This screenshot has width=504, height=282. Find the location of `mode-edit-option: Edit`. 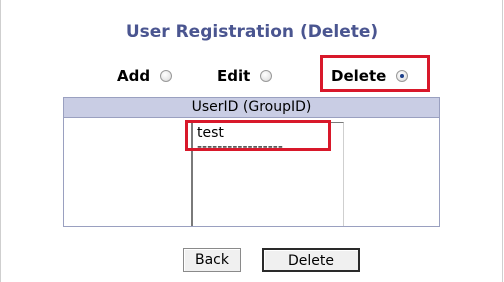

mode-edit-option: Edit is located at coordinates (245, 76).